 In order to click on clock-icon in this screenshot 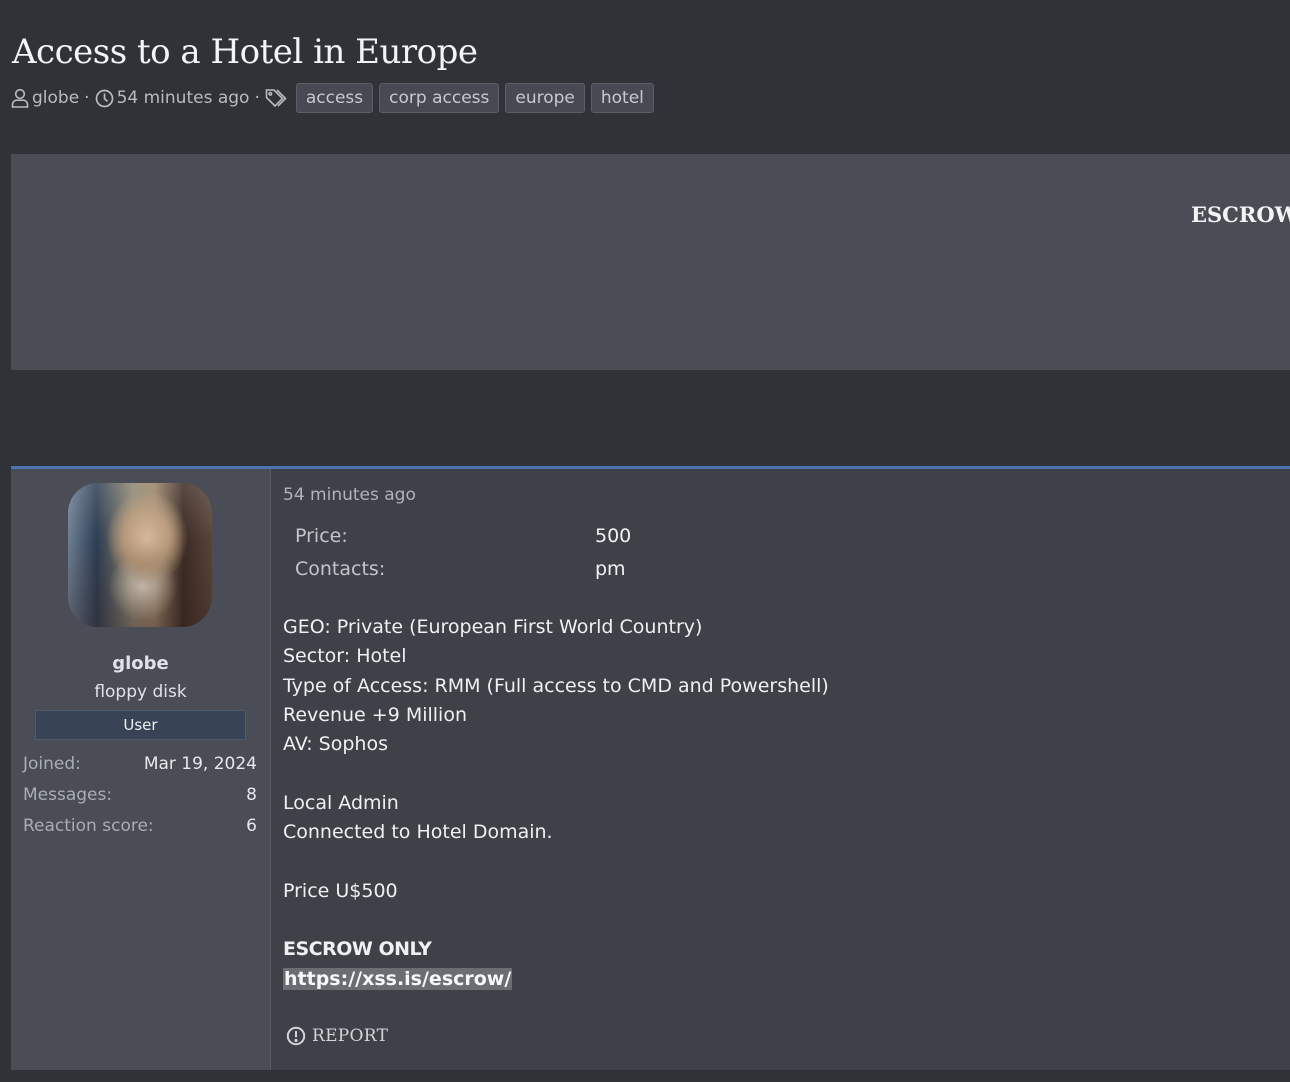, I will do `click(104, 98)`.